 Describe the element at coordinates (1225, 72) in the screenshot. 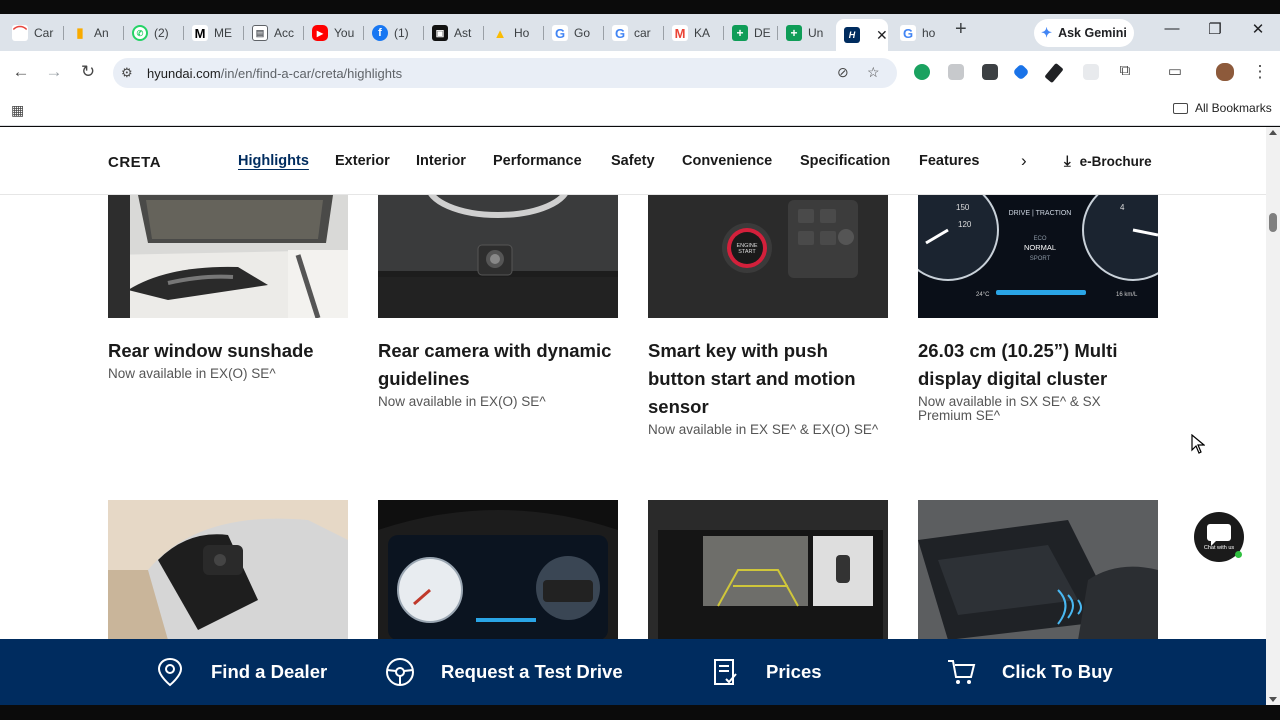

I see `avatar` at that location.